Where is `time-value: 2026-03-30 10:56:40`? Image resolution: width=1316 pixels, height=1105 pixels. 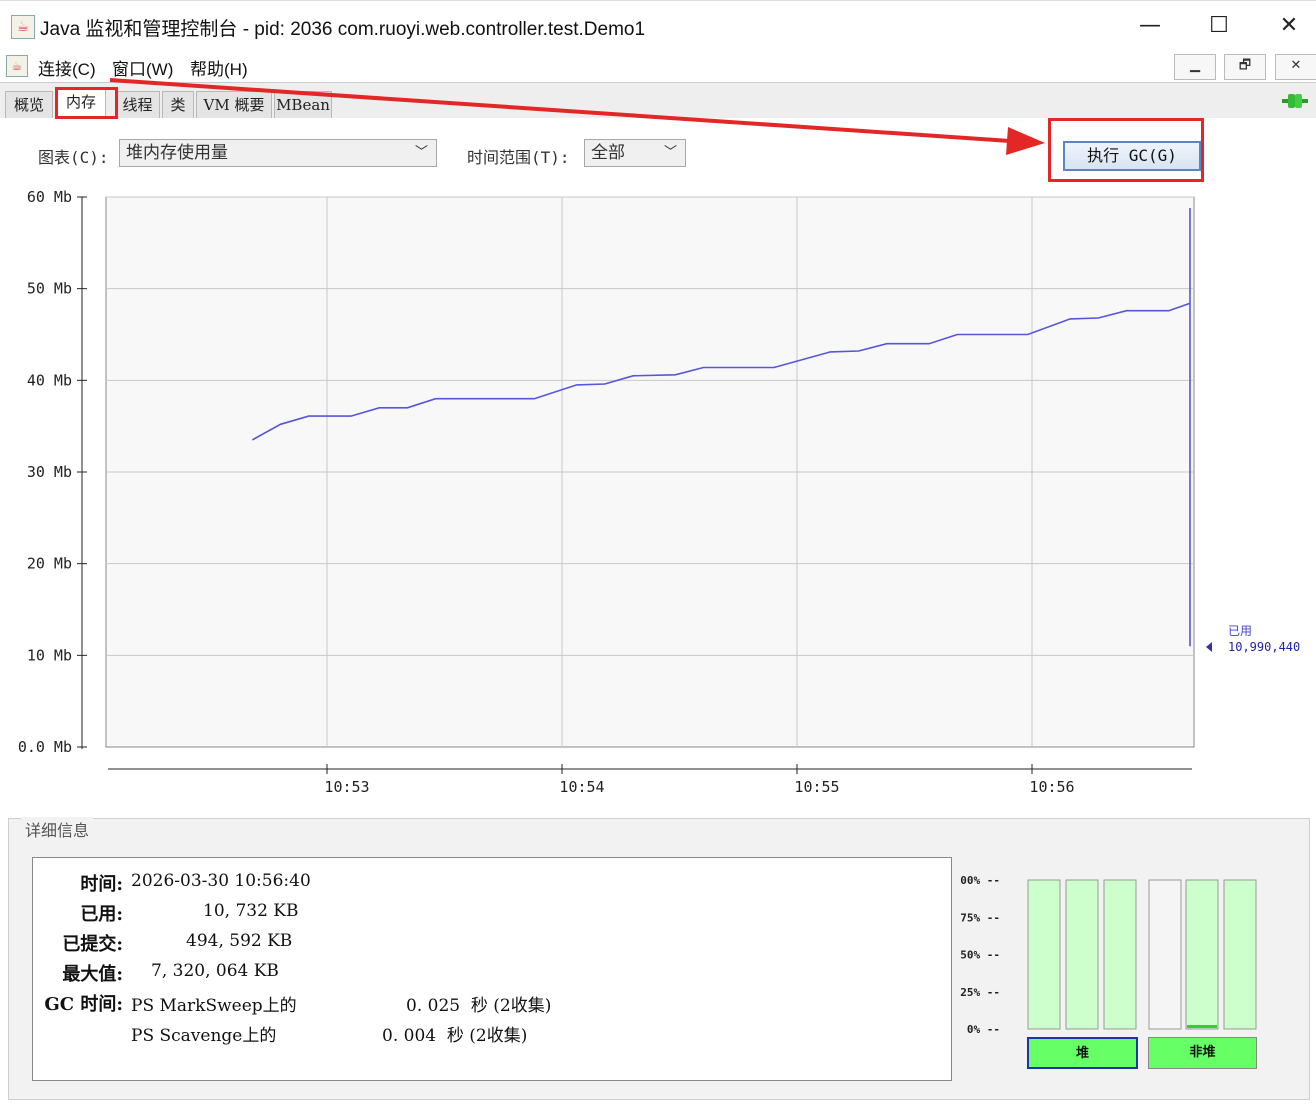
time-value: 2026-03-30 10:56:40 is located at coordinates (221, 881).